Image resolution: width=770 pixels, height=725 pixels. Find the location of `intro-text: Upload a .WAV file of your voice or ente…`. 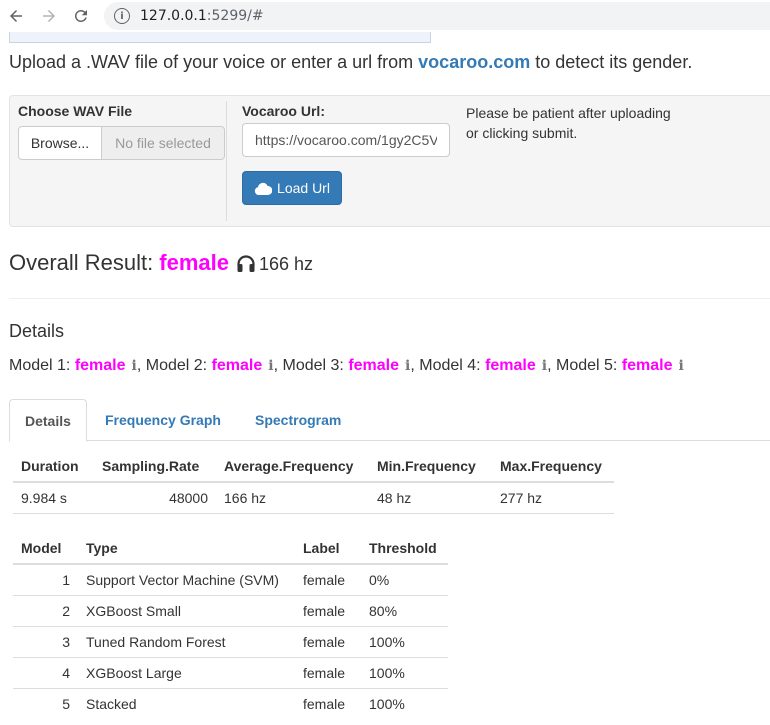

intro-text: Upload a .WAV file of your voice or ente… is located at coordinates (351, 62).